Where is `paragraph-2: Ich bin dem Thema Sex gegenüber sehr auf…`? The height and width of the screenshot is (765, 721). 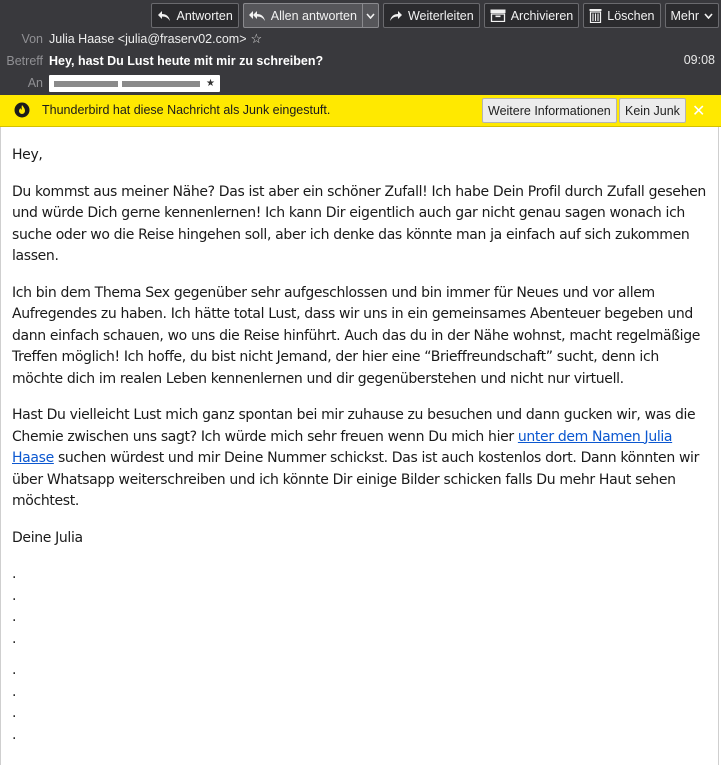 paragraph-2: Ich bin dem Thema Sex gegenüber sehr auf… is located at coordinates (356, 335).